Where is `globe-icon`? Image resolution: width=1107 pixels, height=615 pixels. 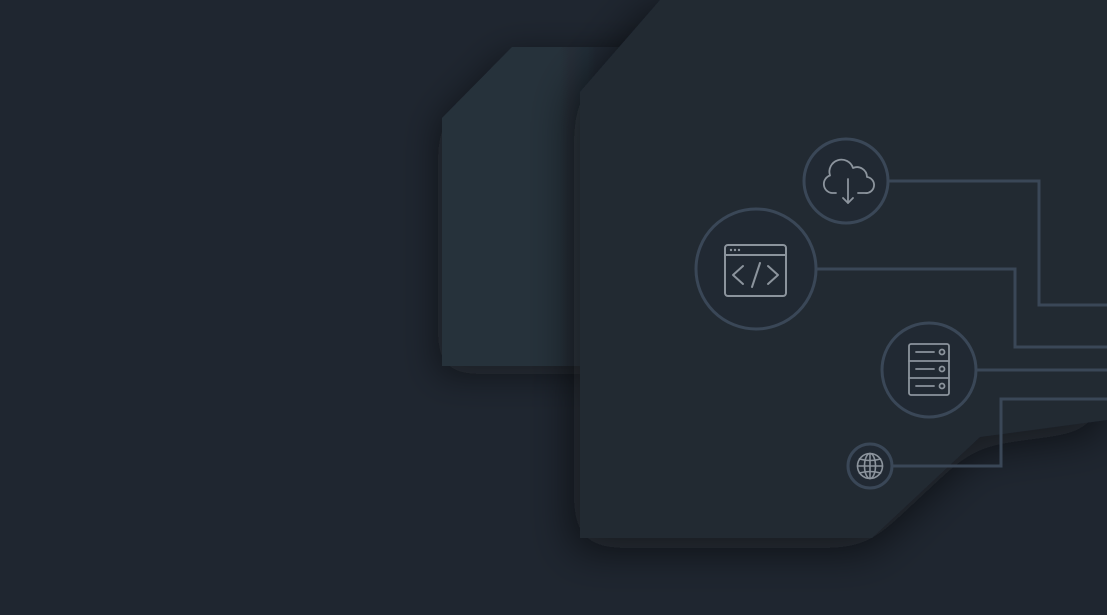 globe-icon is located at coordinates (870, 466).